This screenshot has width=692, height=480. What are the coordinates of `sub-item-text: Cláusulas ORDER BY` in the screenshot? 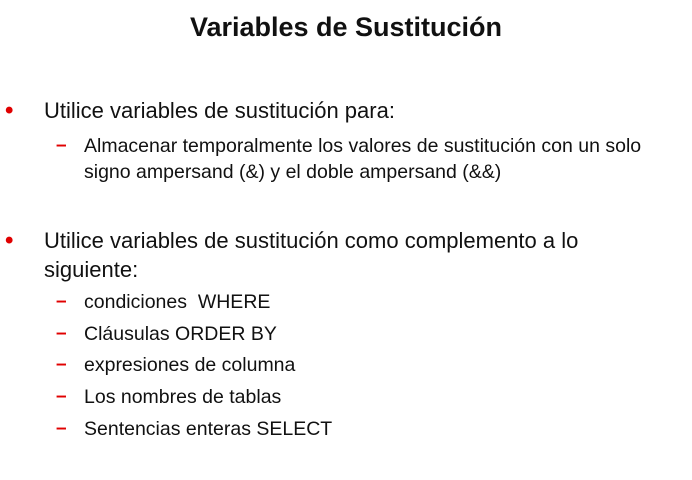 It's located at (180, 334).